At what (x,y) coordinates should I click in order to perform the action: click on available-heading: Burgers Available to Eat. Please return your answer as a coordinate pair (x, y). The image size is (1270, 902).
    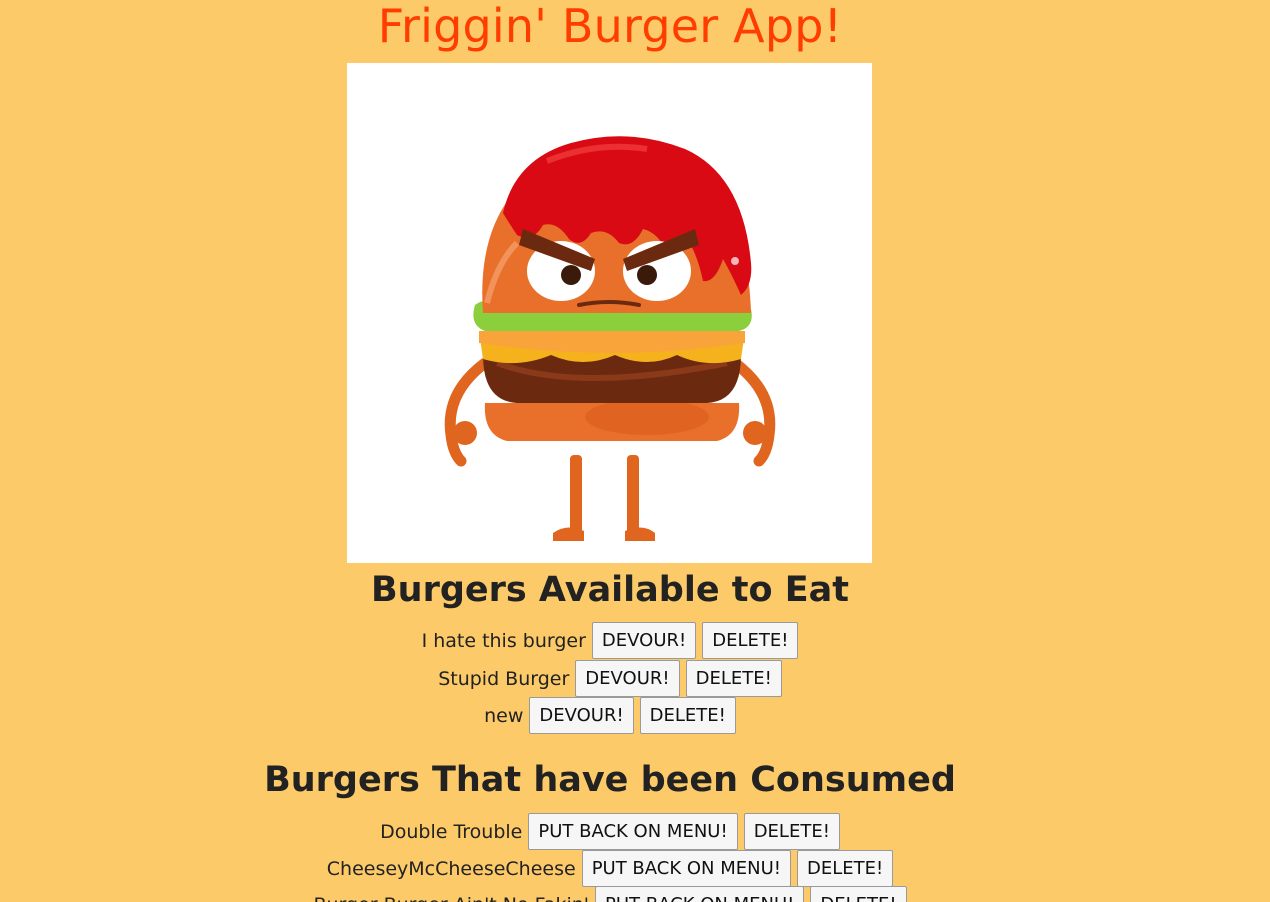
    Looking at the image, I should click on (609, 590).